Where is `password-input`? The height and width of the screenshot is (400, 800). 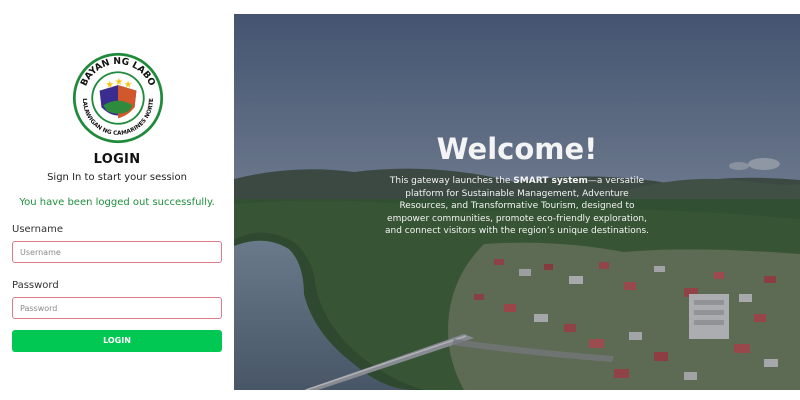
password-input is located at coordinates (117, 308).